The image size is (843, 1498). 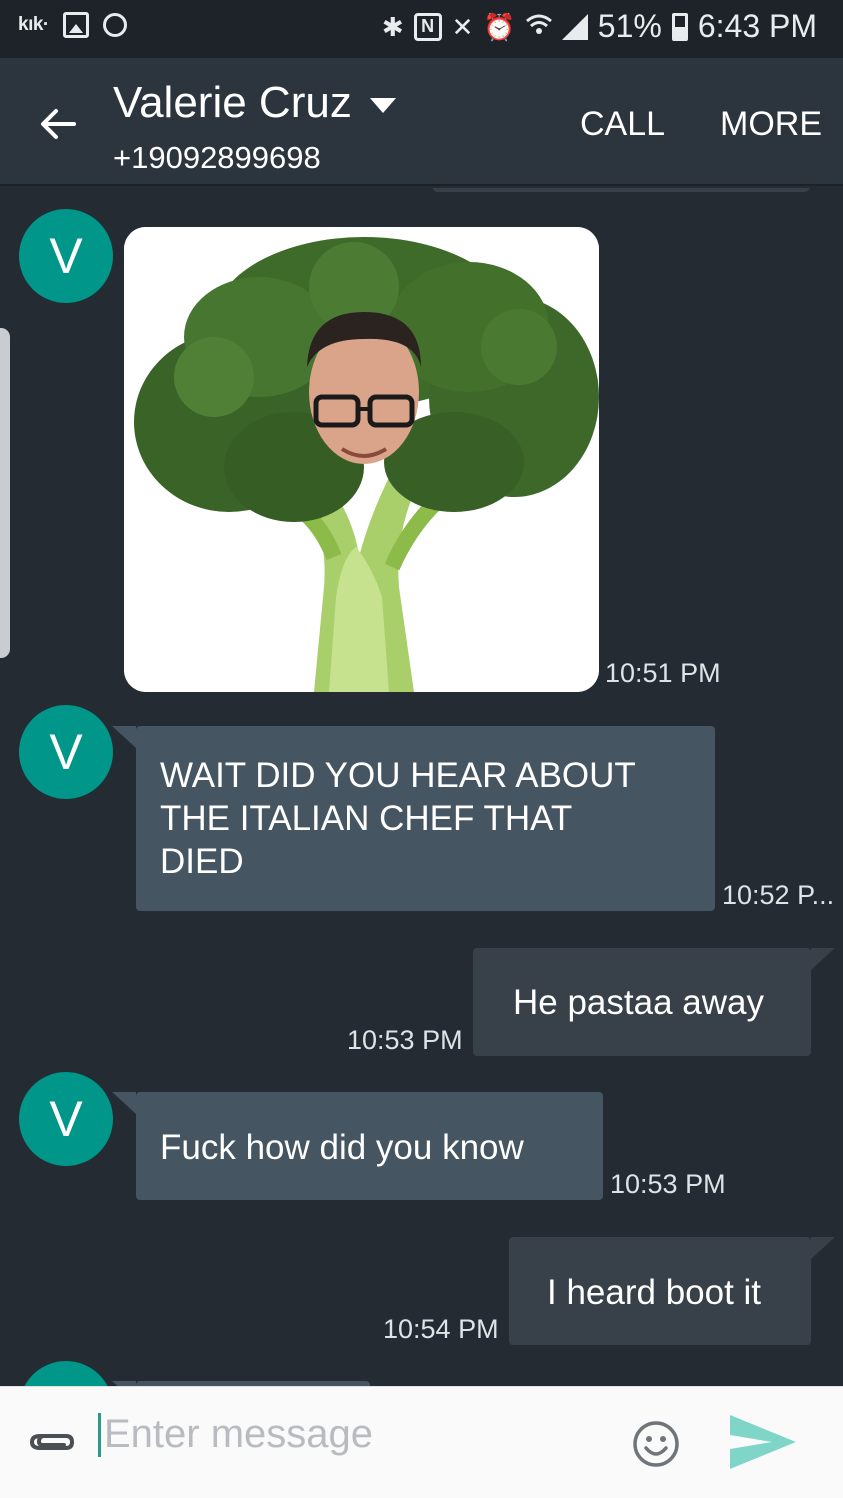 I want to click on scroll-edge-indicator, so click(x=5, y=493).